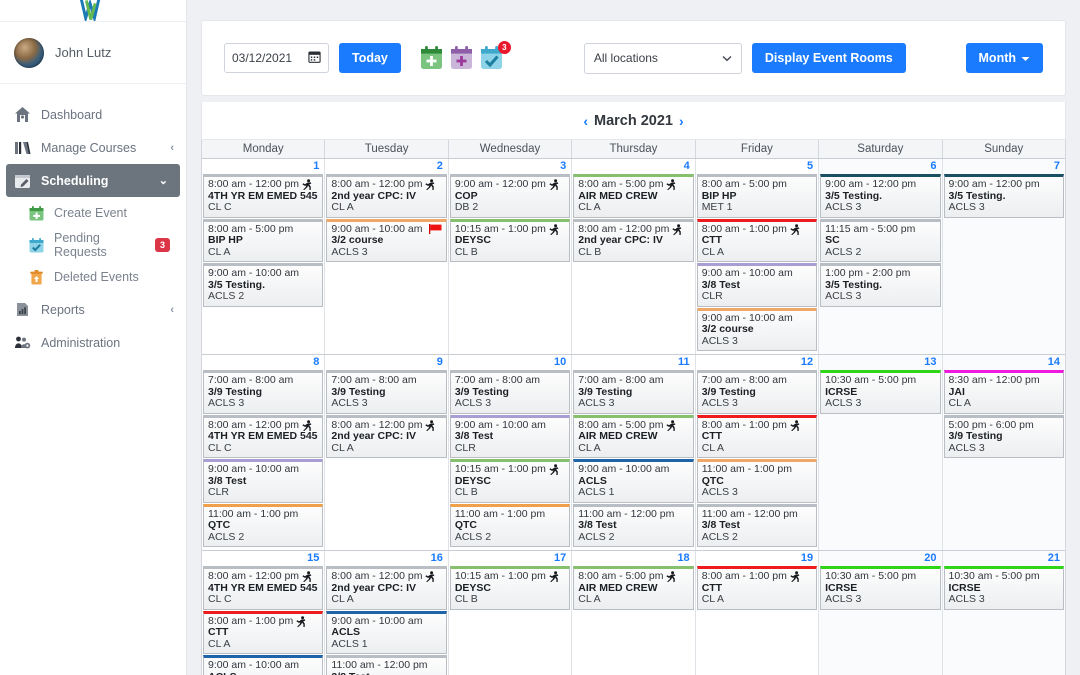 Image resolution: width=1080 pixels, height=675 pixels. I want to click on calendar-day-cell: 18 8:00 am - 5:00 pm AIR MED CREW CL A, so click(634, 613).